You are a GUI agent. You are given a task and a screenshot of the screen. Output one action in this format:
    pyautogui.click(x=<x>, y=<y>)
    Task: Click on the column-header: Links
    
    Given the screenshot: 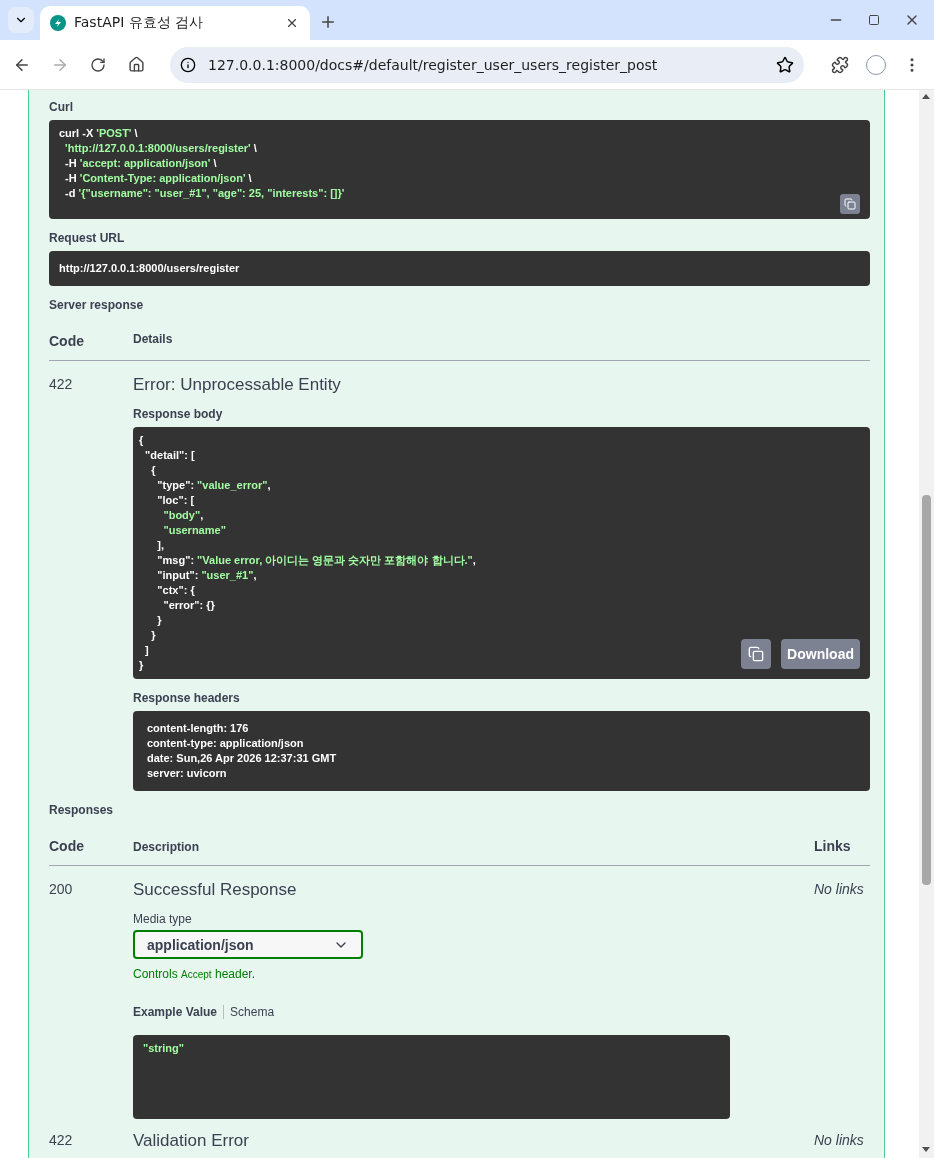 What is the action you would take?
    pyautogui.click(x=832, y=846)
    